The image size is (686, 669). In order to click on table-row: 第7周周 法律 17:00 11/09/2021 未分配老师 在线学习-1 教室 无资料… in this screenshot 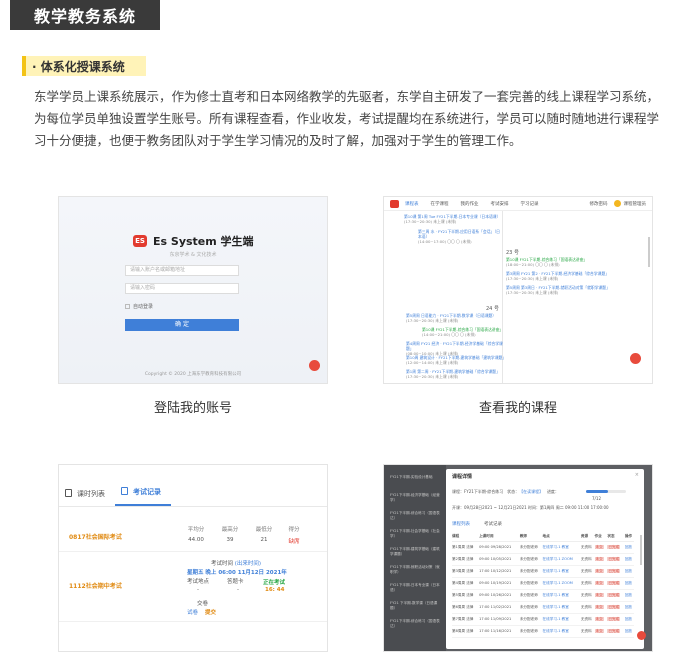, I will do `click(543, 619)`.